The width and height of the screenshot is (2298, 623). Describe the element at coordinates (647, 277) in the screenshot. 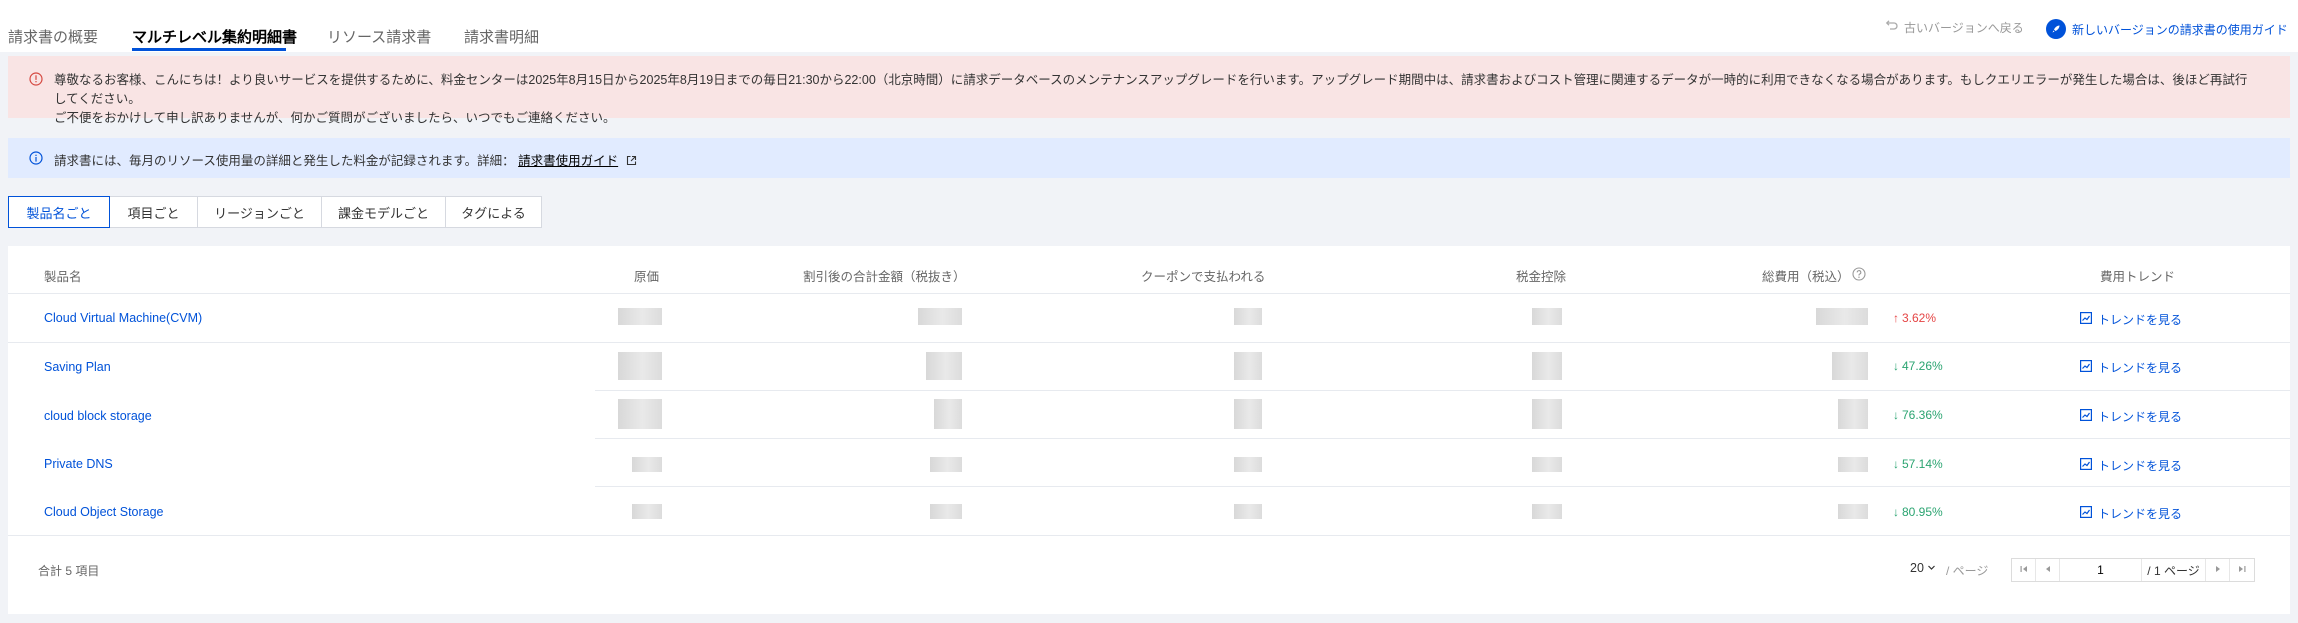

I see `column-header-original-price: 原価` at that location.